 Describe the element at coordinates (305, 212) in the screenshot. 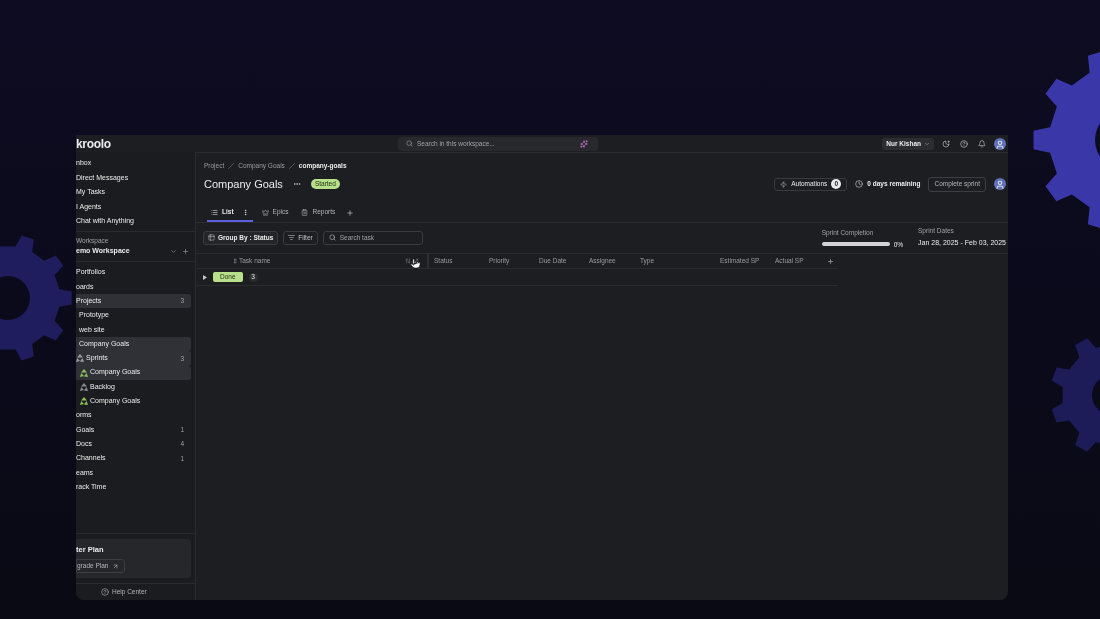

I see `clipboard-icon` at that location.